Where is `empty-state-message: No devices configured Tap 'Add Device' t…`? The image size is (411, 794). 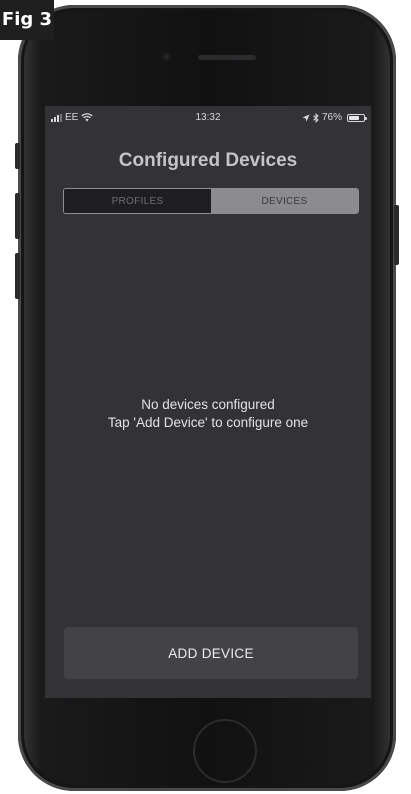
empty-state-message: No devices configured Tap 'Add Device' t… is located at coordinates (208, 414).